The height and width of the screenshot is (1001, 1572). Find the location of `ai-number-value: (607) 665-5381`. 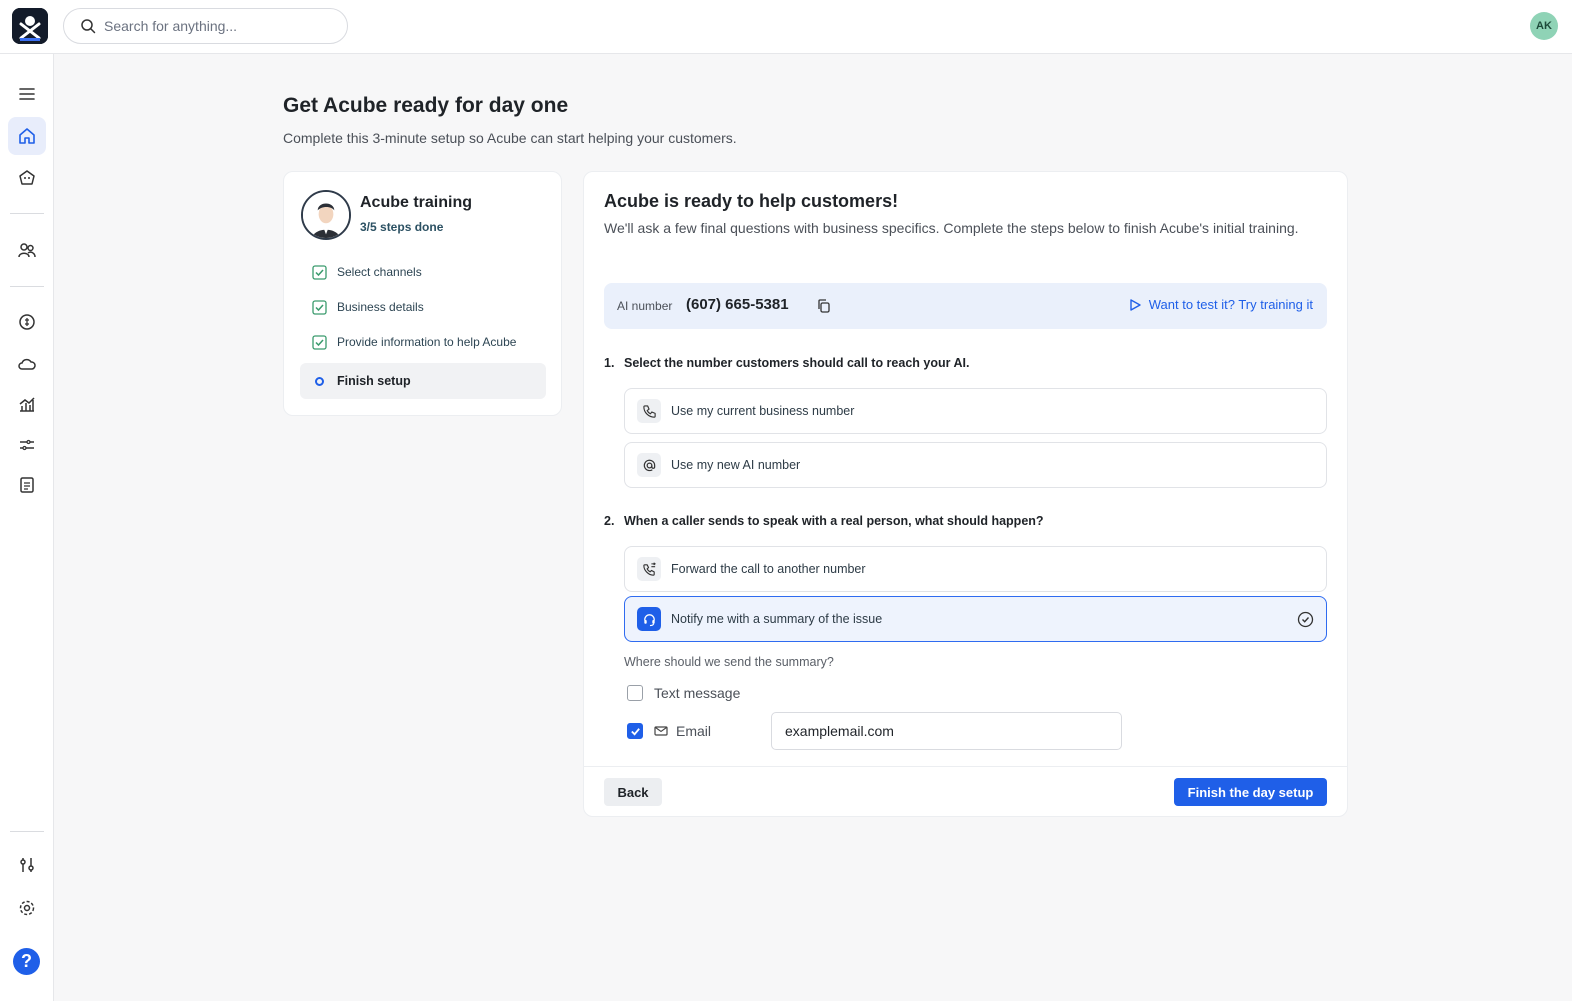

ai-number-value: (607) 665-5381 is located at coordinates (737, 304).